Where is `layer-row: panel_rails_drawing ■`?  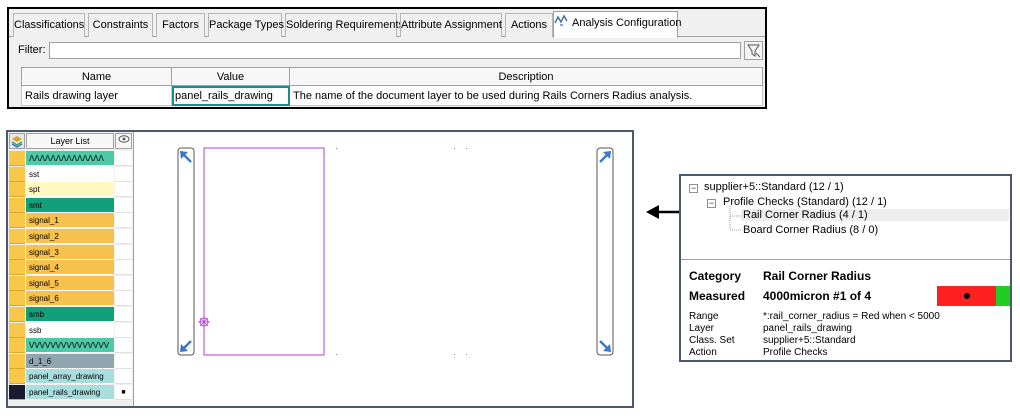 layer-row: panel_rails_drawing ■ is located at coordinates (71, 393).